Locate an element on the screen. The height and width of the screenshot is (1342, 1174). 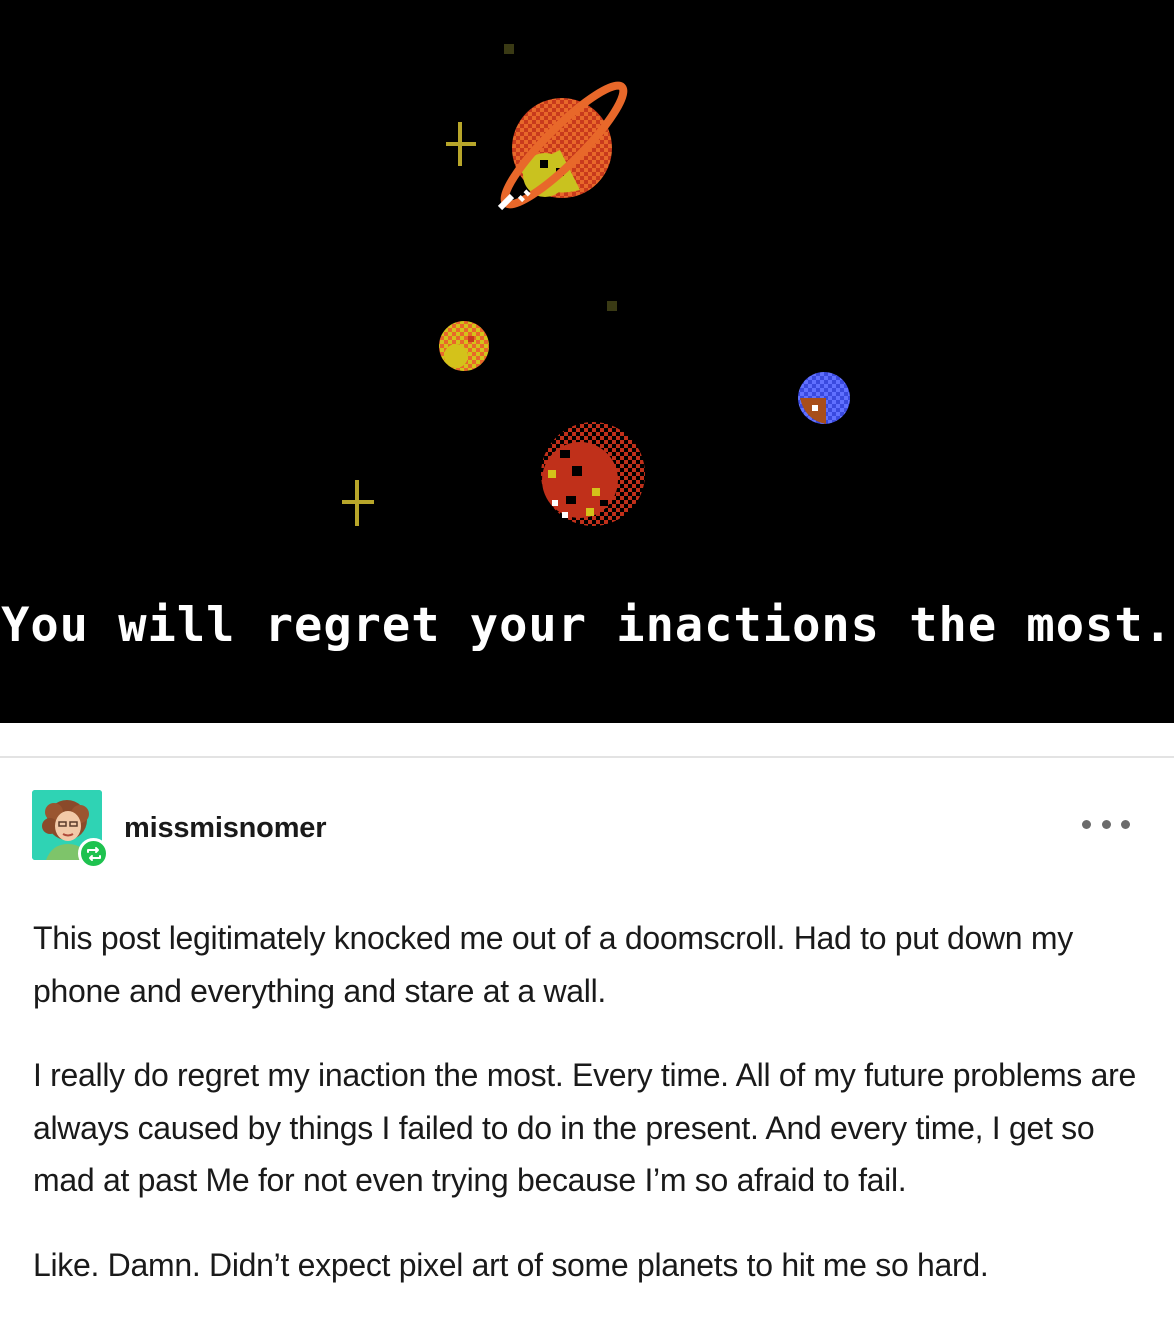
reblog-badge is located at coordinates (93, 853).